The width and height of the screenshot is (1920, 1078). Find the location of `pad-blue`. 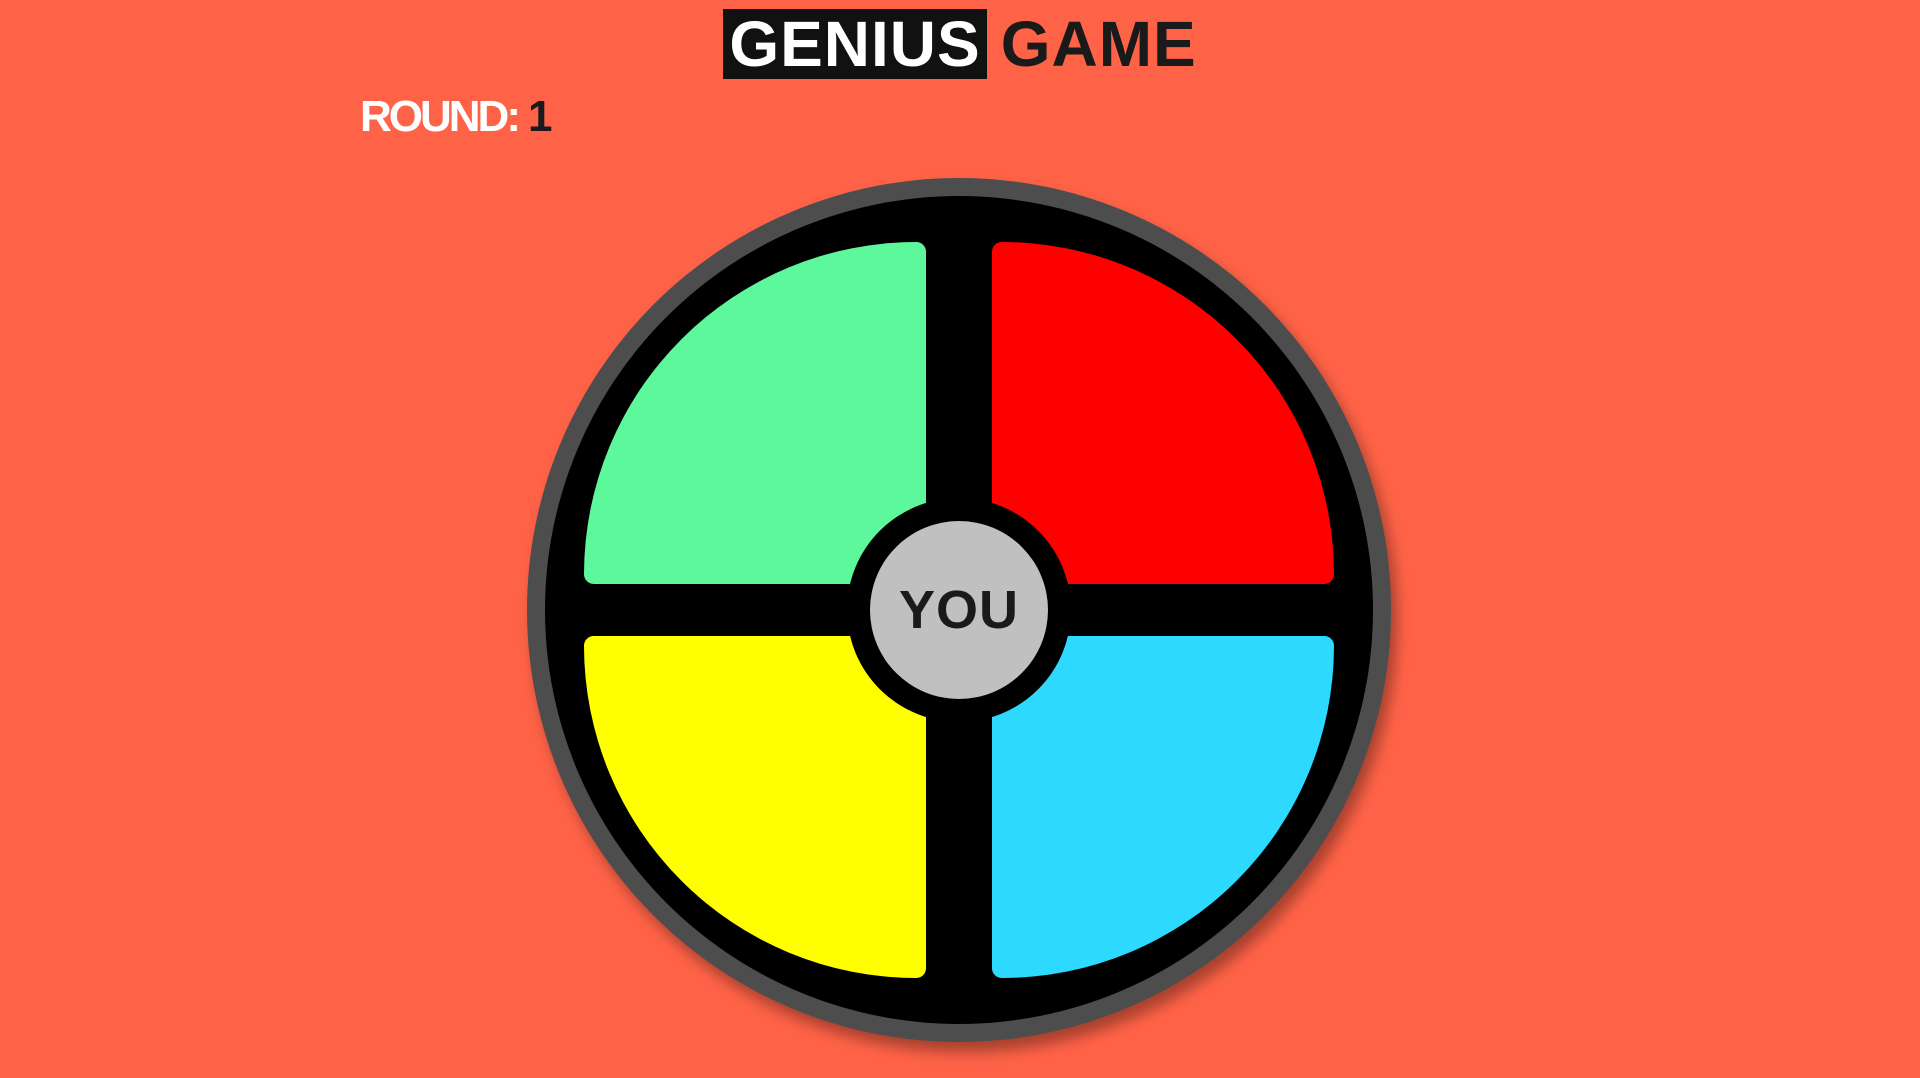

pad-blue is located at coordinates (1163, 807).